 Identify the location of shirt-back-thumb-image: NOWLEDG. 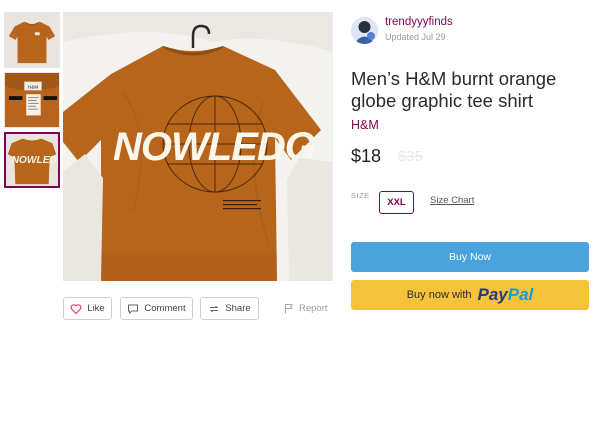
(32, 160).